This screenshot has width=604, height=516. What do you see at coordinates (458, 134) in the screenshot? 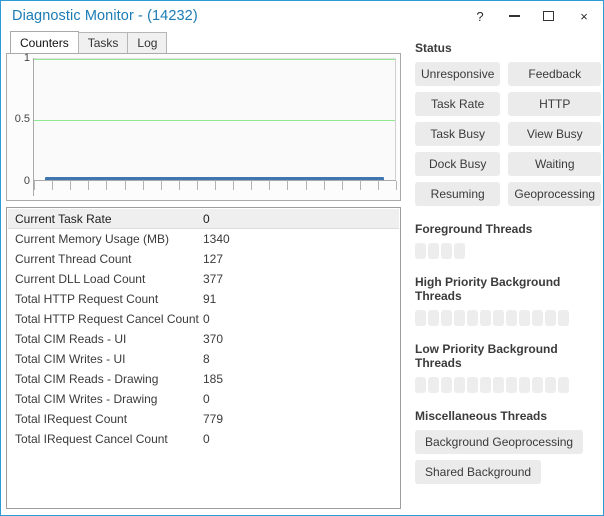
I see `status-button-task-busy: Task Busy` at bounding box center [458, 134].